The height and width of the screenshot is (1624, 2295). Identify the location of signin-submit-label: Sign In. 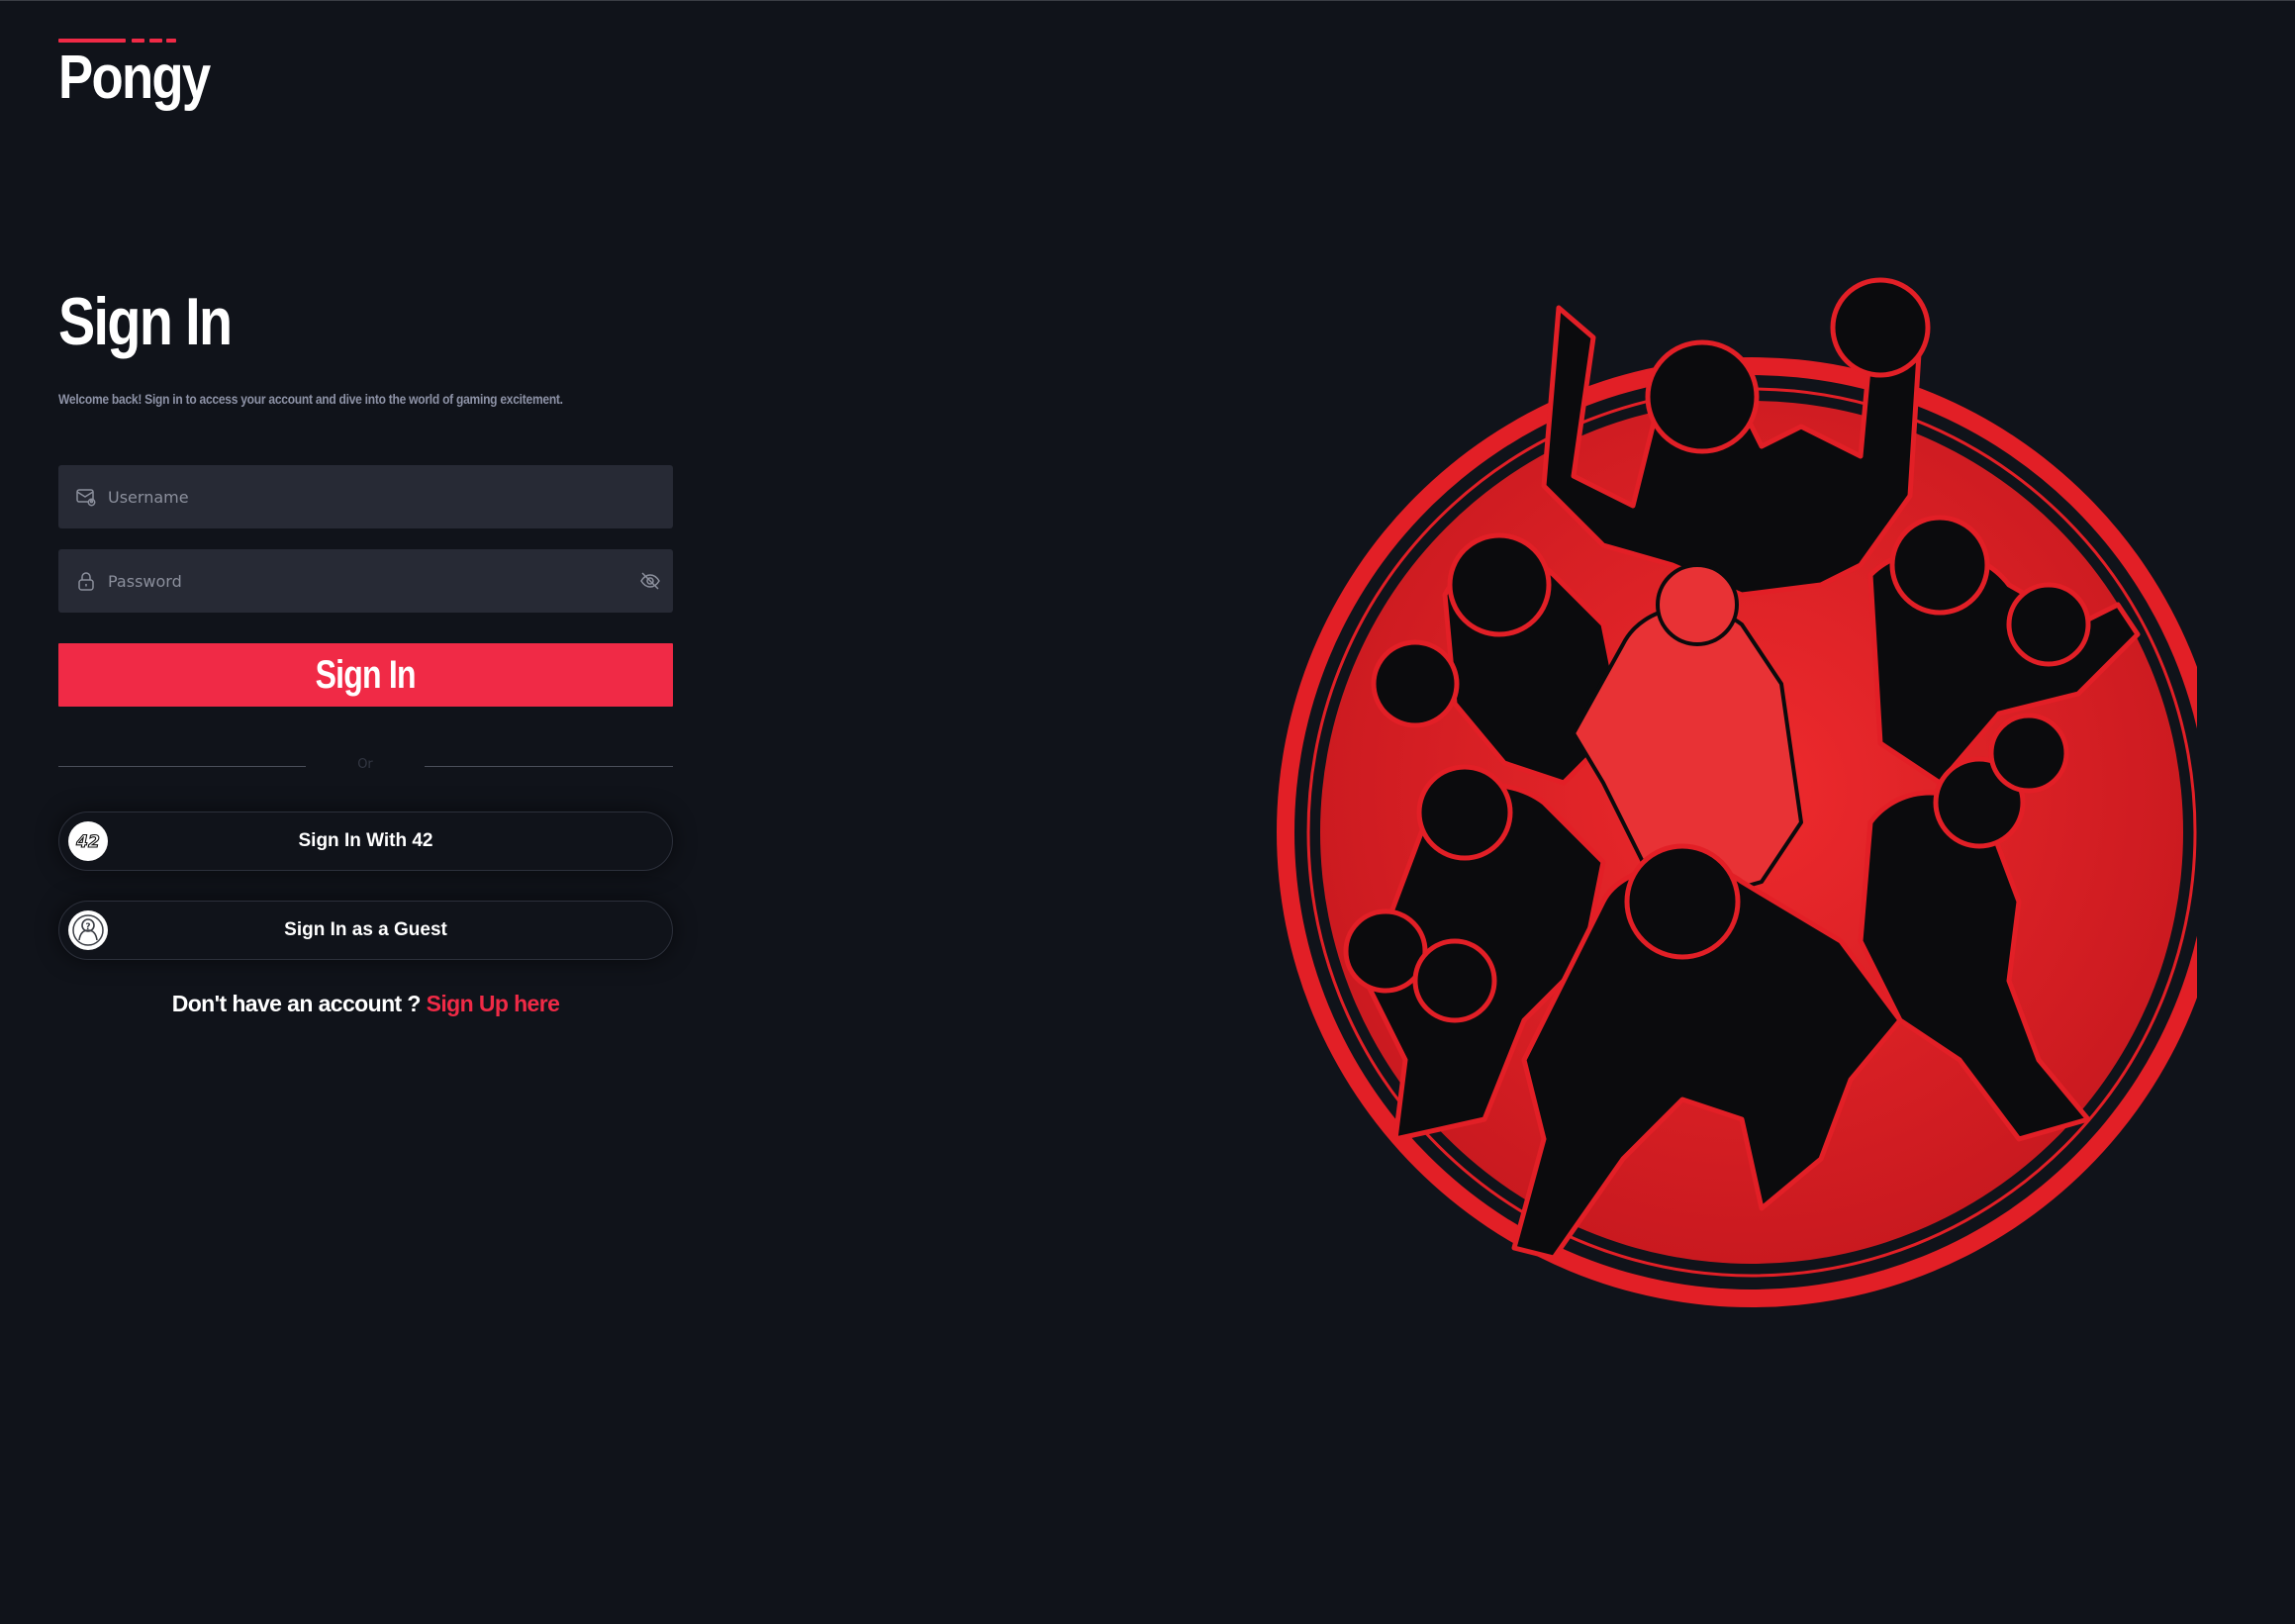
(366, 674).